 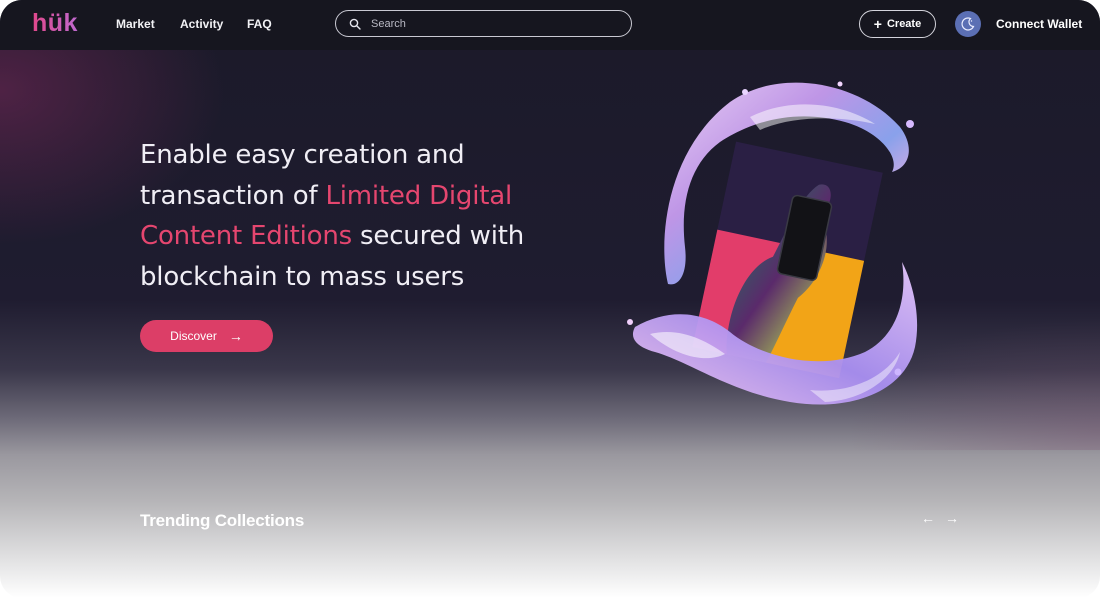 I want to click on search-bar, so click(x=483, y=23).